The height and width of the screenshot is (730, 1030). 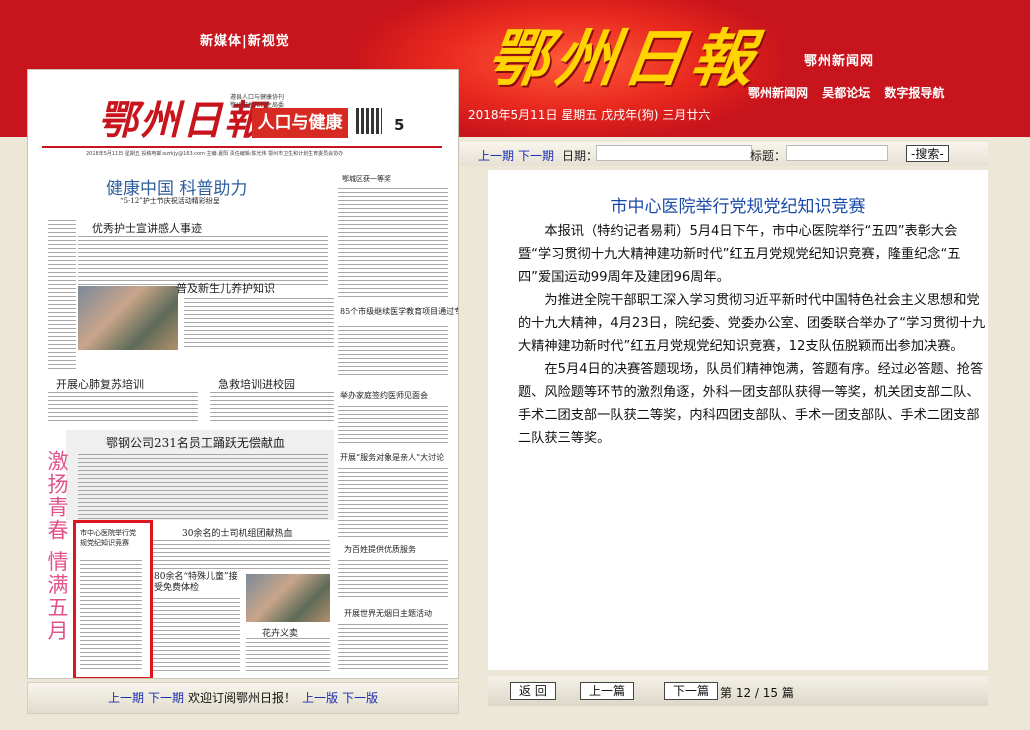 I want to click on link-ezhou-news: 鄂州新闻网, so click(x=778, y=93).